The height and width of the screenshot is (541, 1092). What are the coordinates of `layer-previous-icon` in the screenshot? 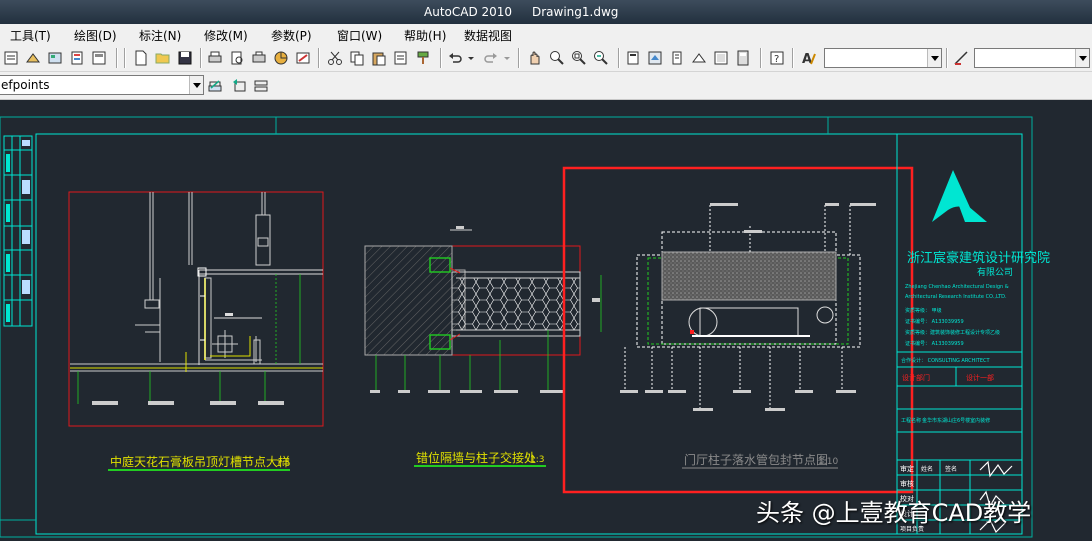 It's located at (239, 86).